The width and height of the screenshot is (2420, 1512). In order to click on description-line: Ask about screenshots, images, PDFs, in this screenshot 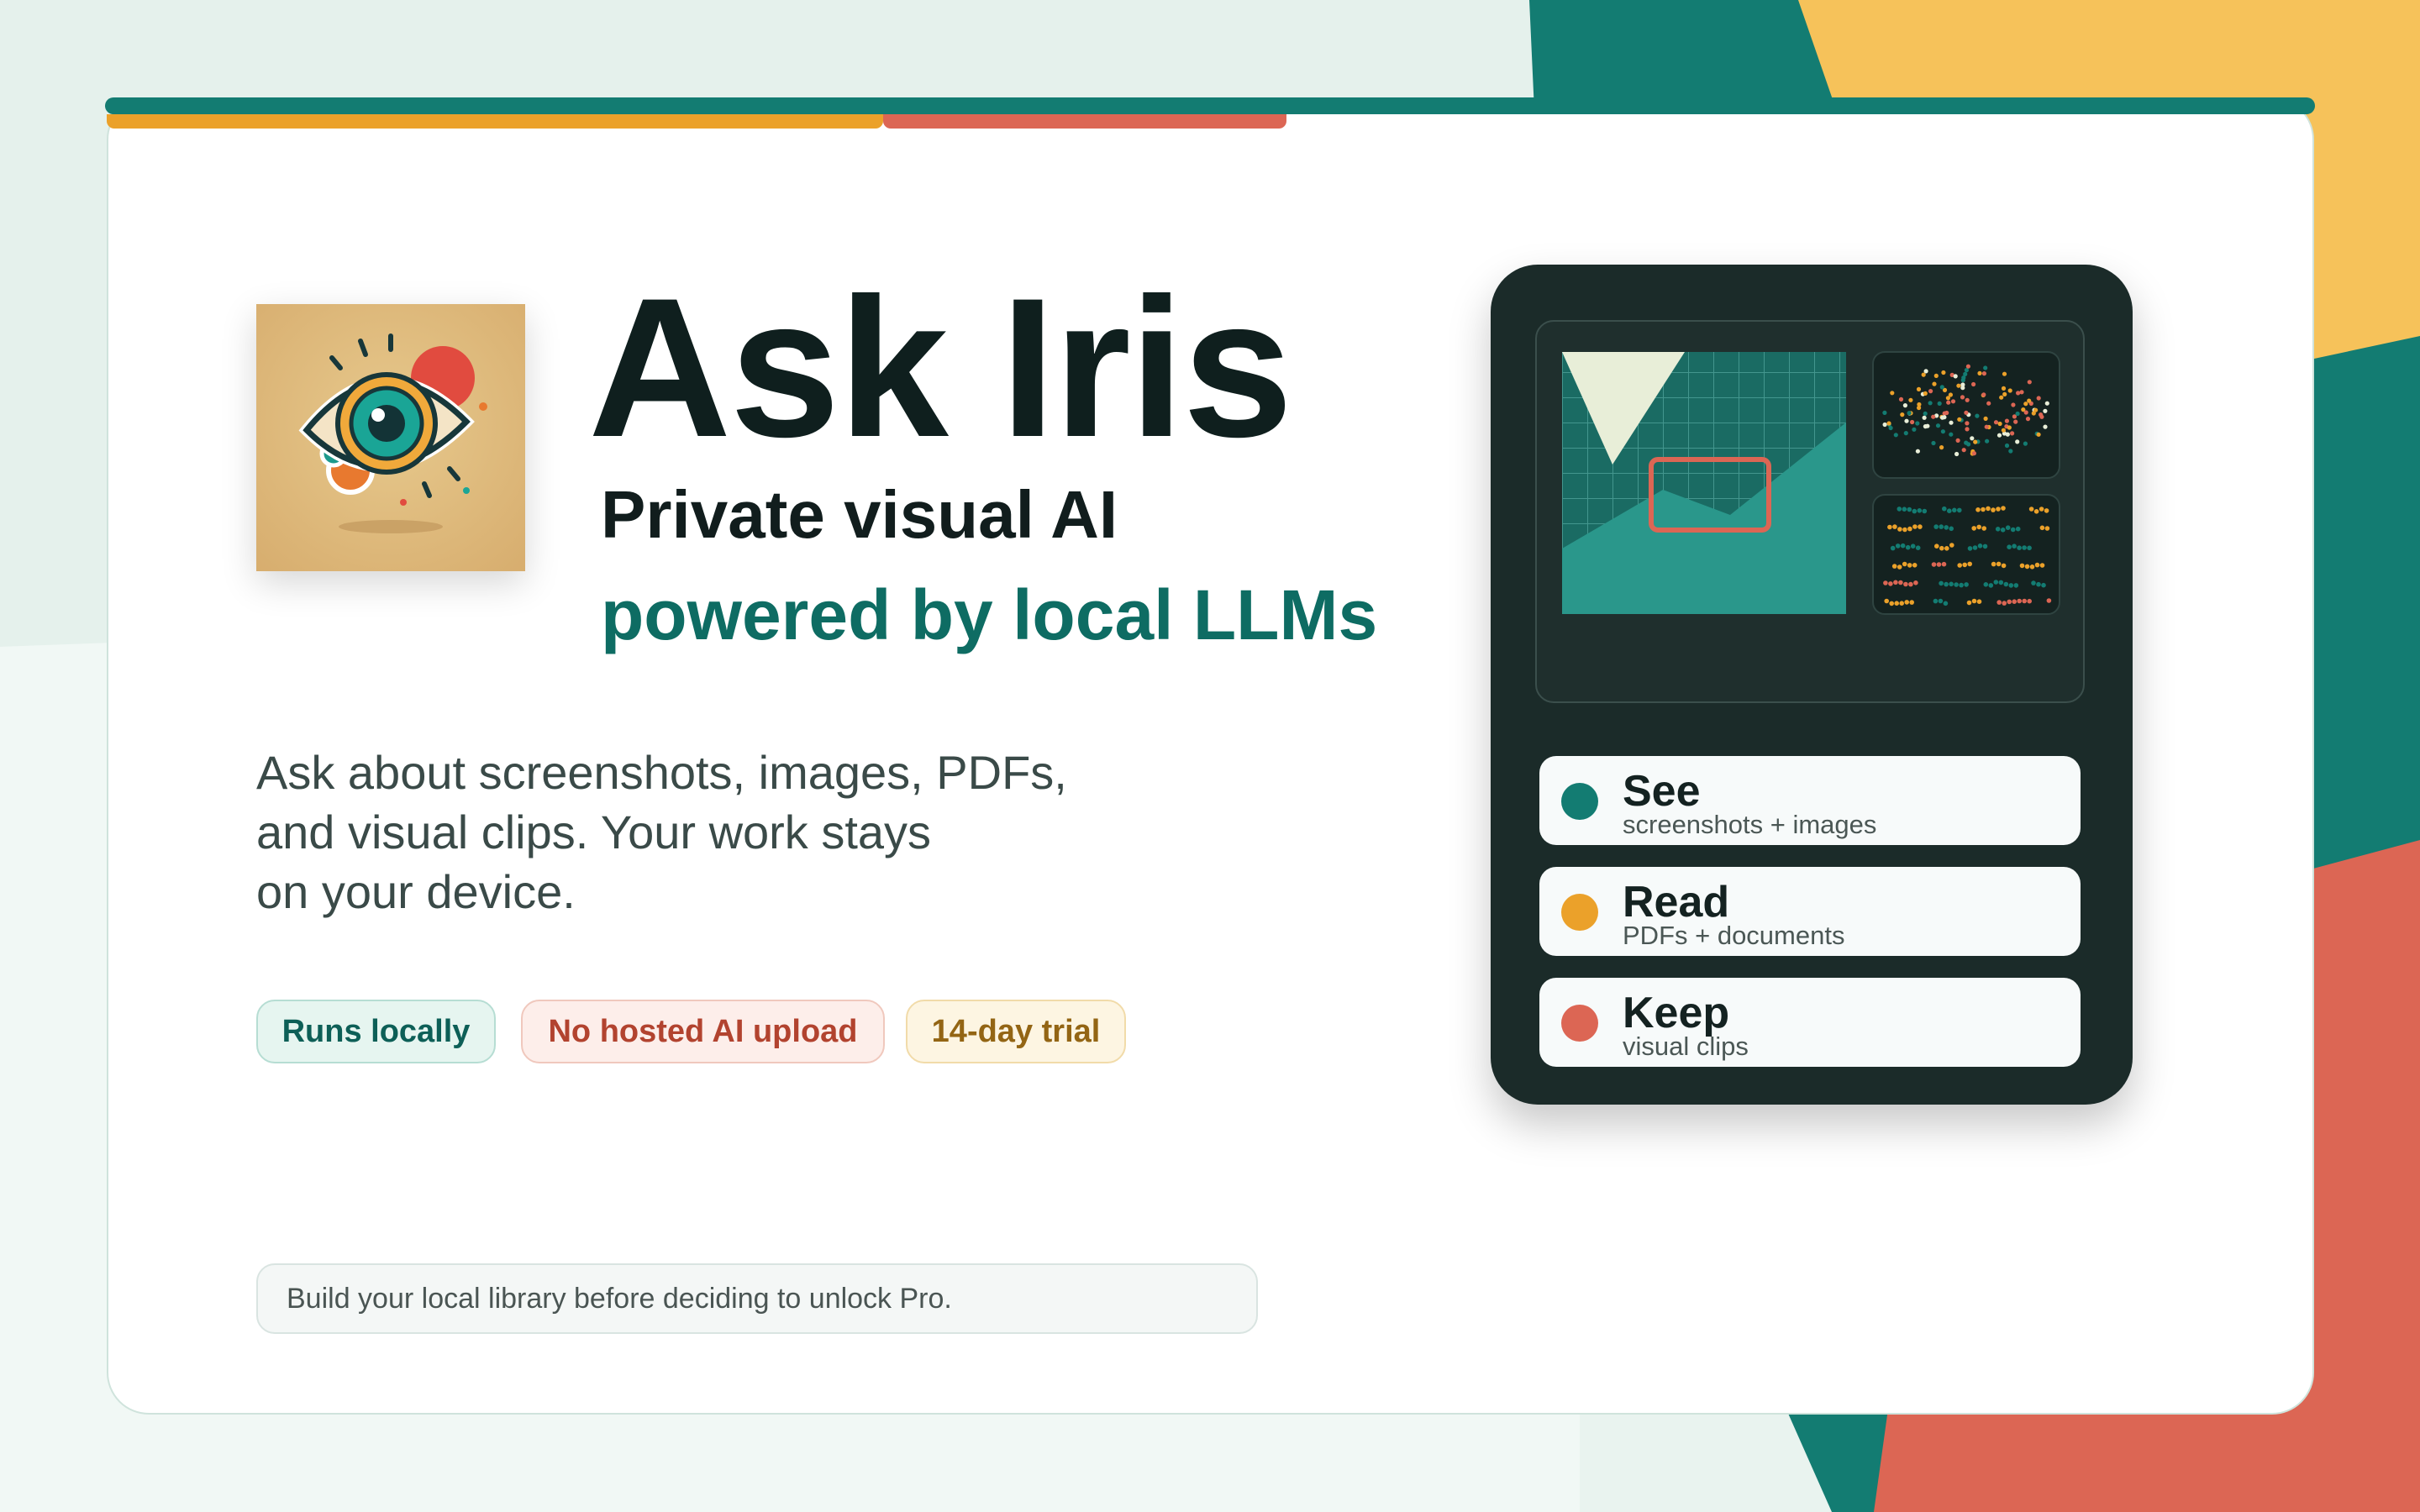, I will do `click(661, 772)`.